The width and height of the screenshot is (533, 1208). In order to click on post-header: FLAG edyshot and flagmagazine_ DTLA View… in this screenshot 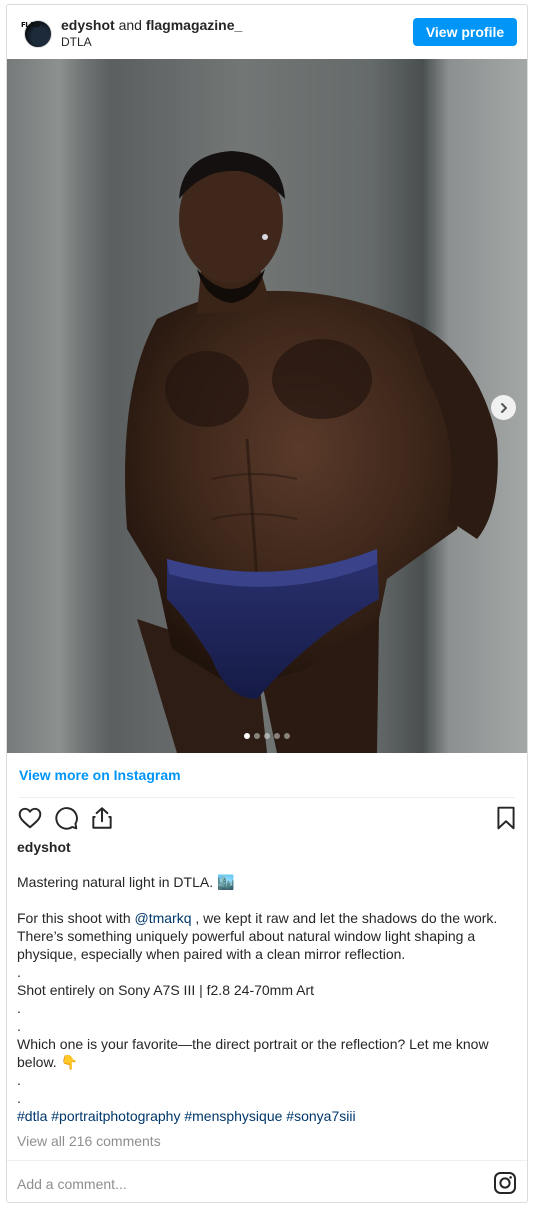, I will do `click(267, 32)`.